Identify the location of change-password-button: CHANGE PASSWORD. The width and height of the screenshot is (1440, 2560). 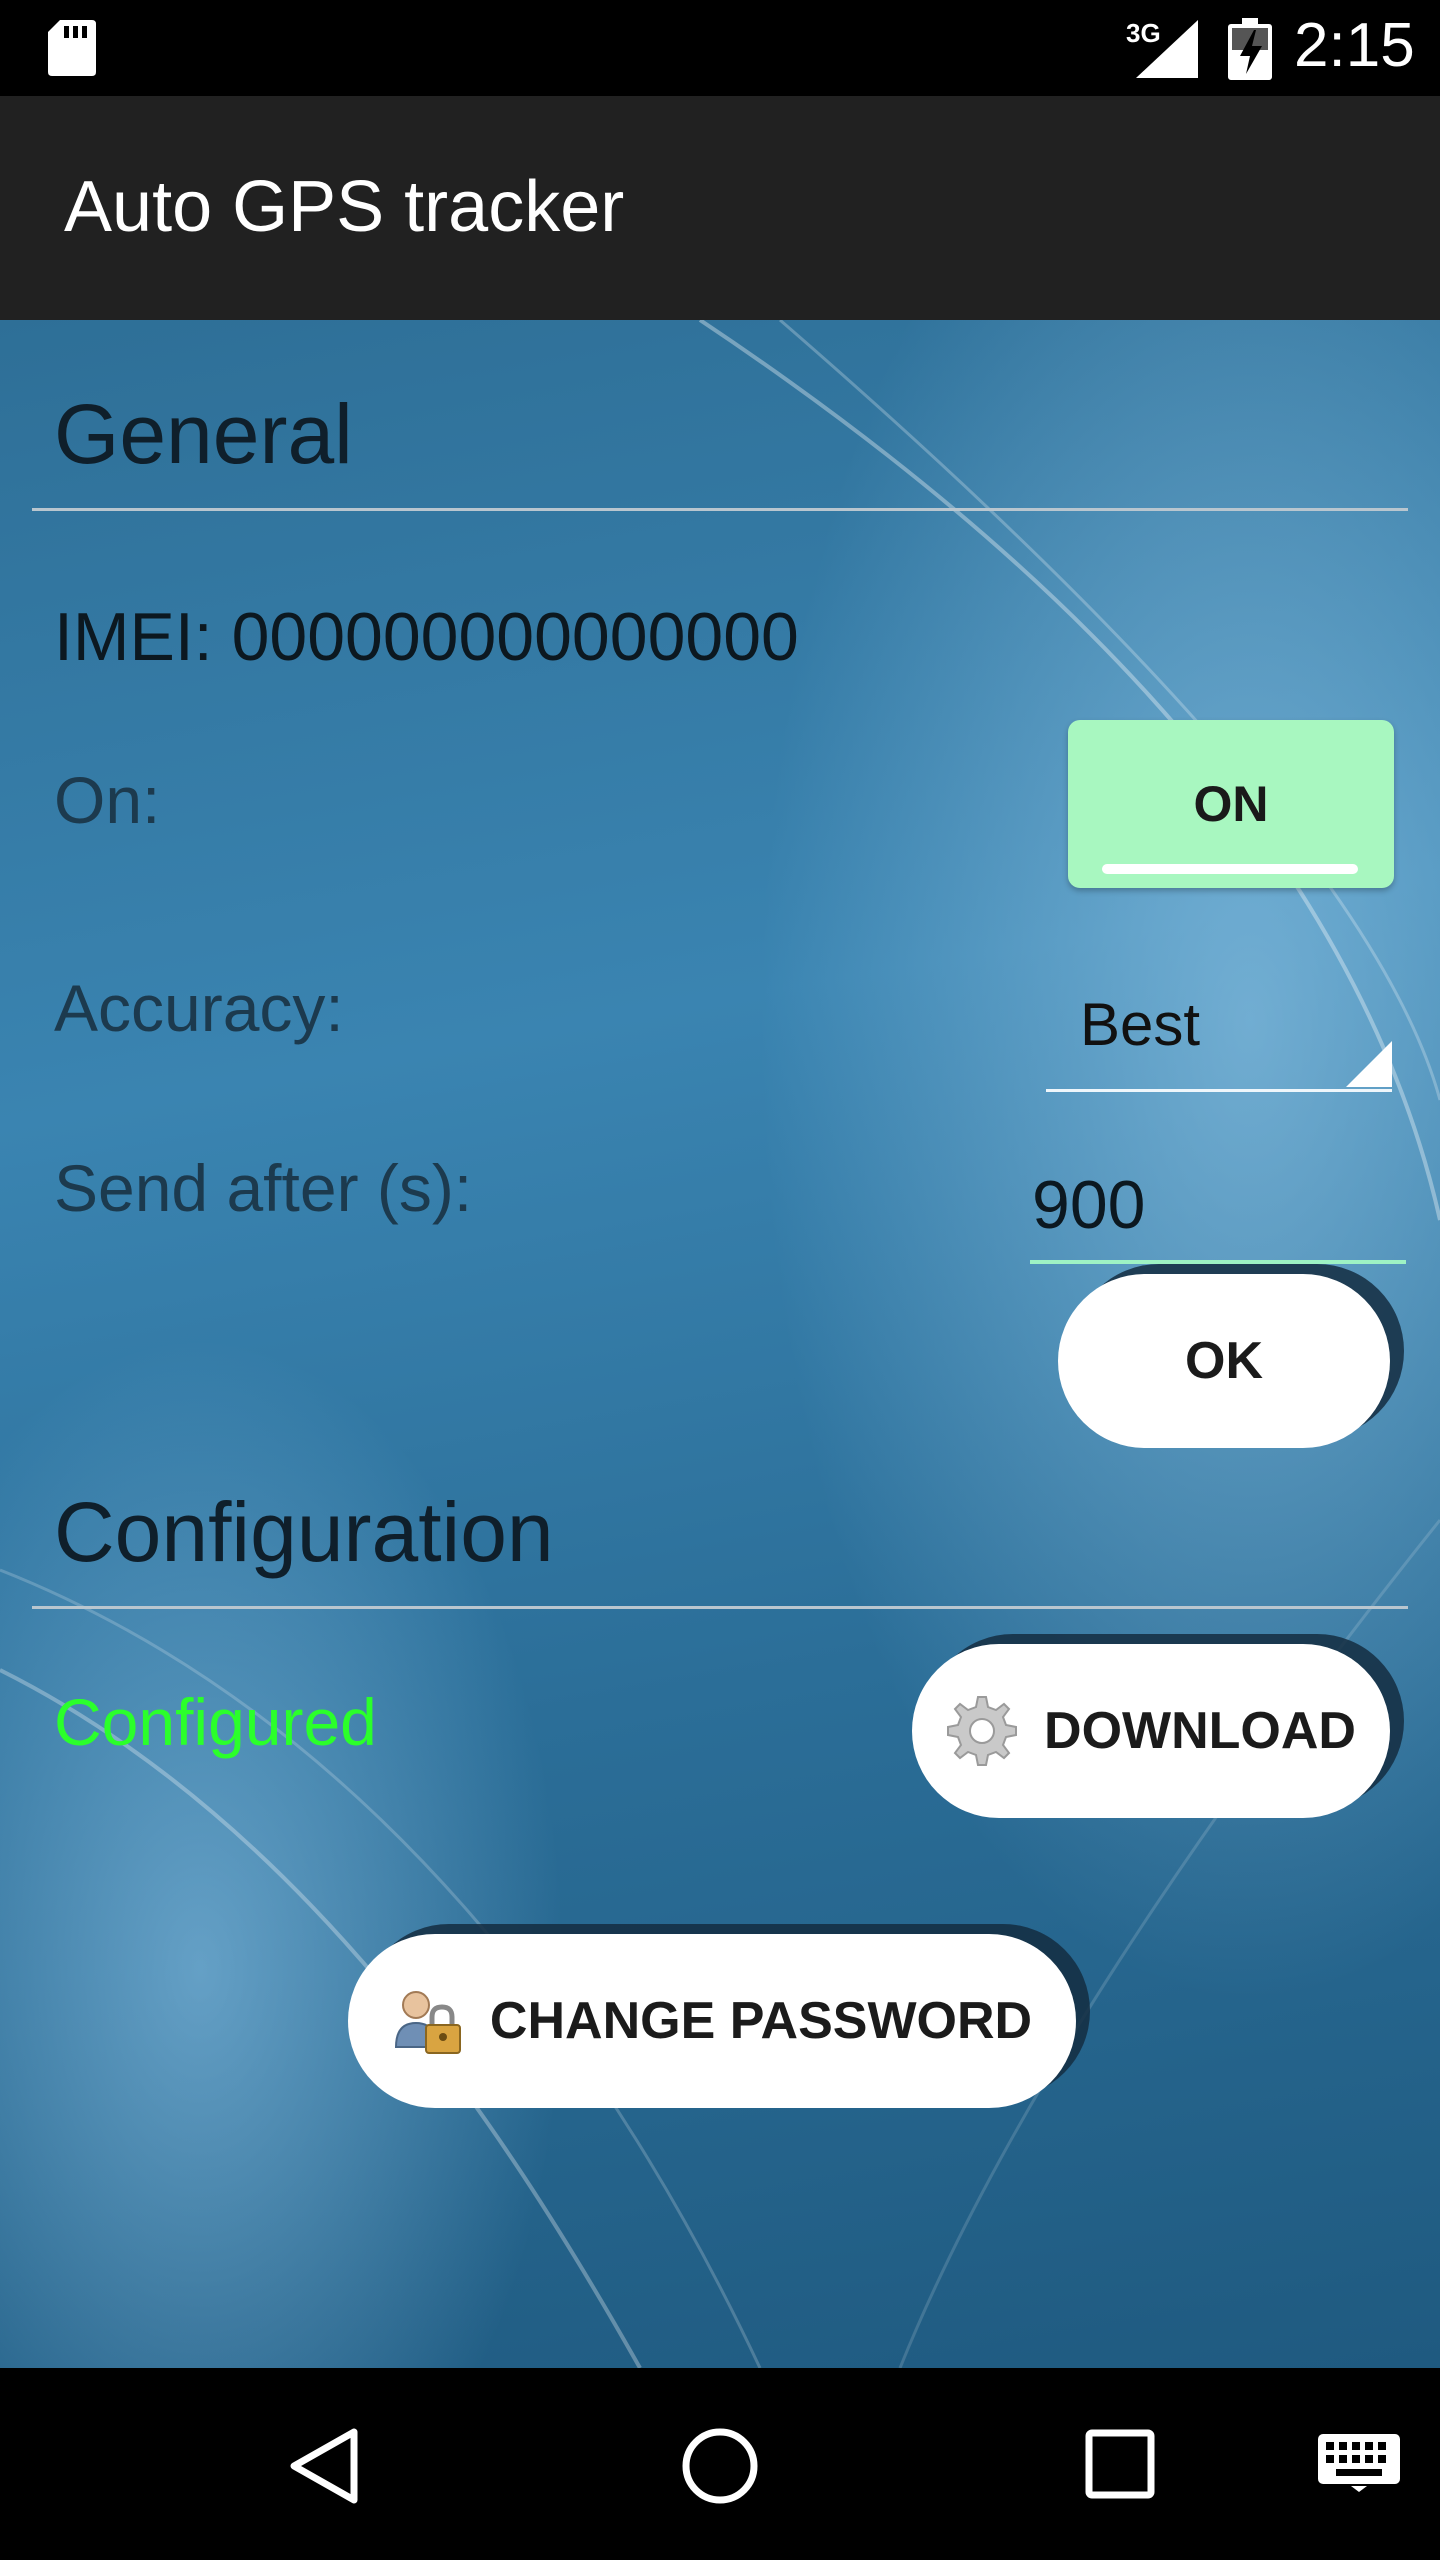
(712, 2021).